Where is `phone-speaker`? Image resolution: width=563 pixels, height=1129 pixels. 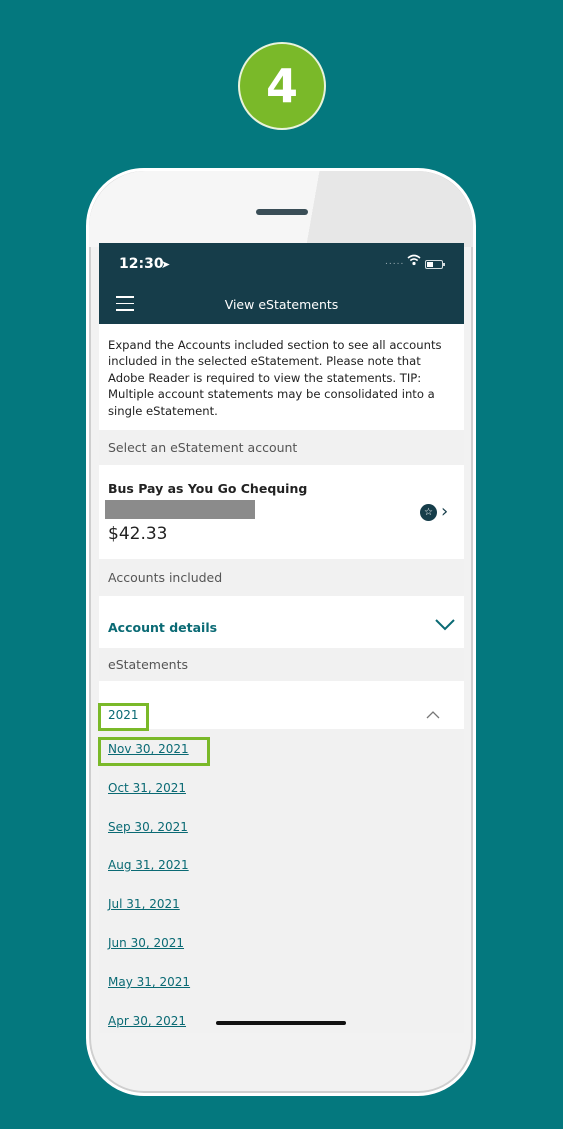
phone-speaker is located at coordinates (282, 212).